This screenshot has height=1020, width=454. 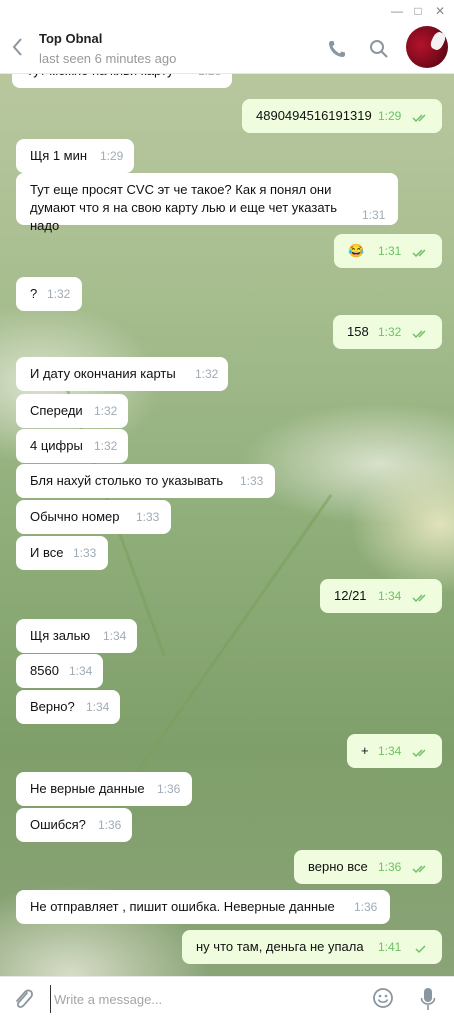 What do you see at coordinates (209, 81) in the screenshot?
I see `message-time: 1:28` at bounding box center [209, 81].